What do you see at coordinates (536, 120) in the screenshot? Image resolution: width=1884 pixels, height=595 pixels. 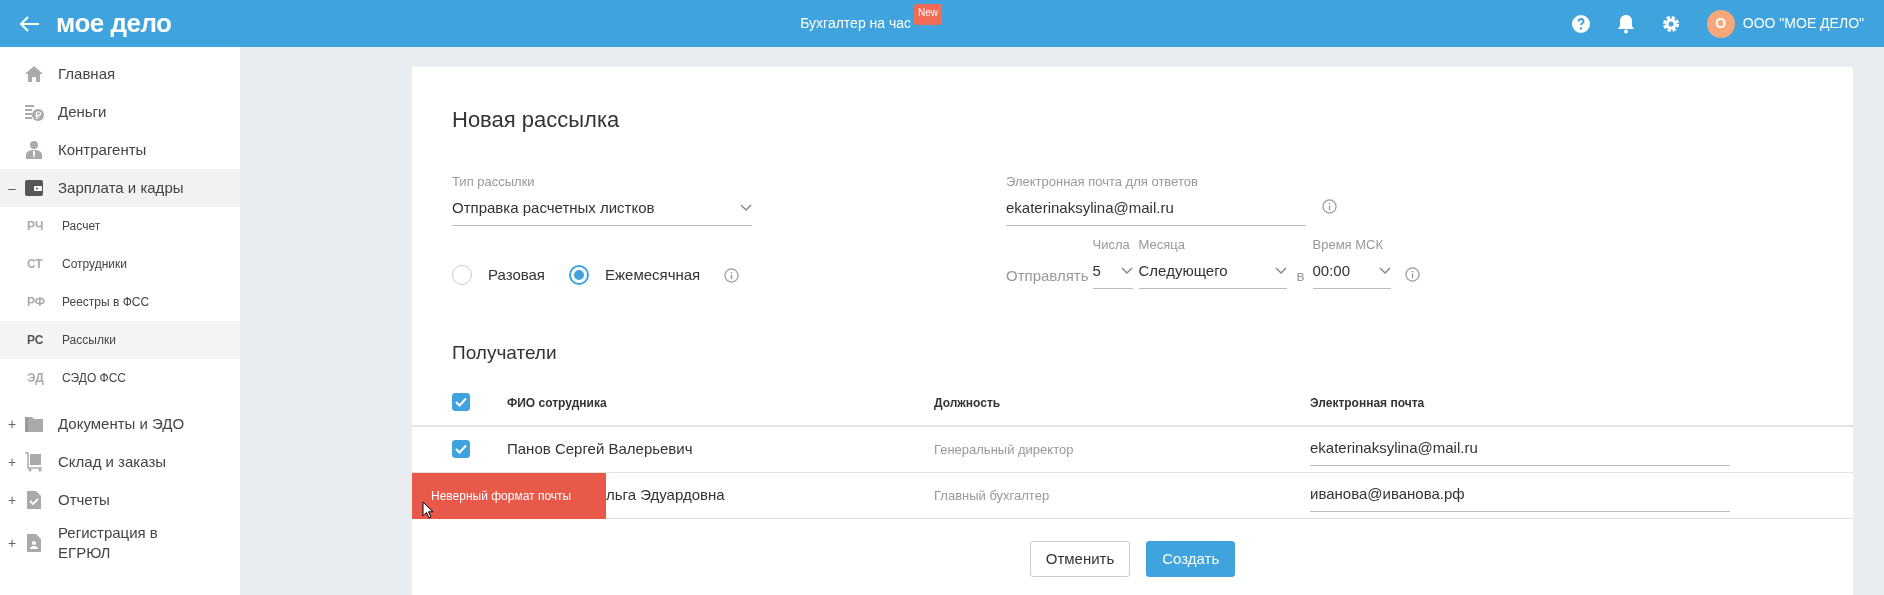 I see `page-title: Новая рассылка` at bounding box center [536, 120].